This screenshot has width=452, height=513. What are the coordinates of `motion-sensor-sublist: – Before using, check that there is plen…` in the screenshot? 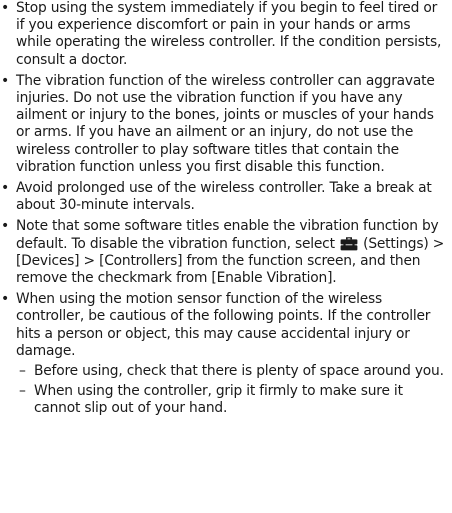 It's located at (231, 390).